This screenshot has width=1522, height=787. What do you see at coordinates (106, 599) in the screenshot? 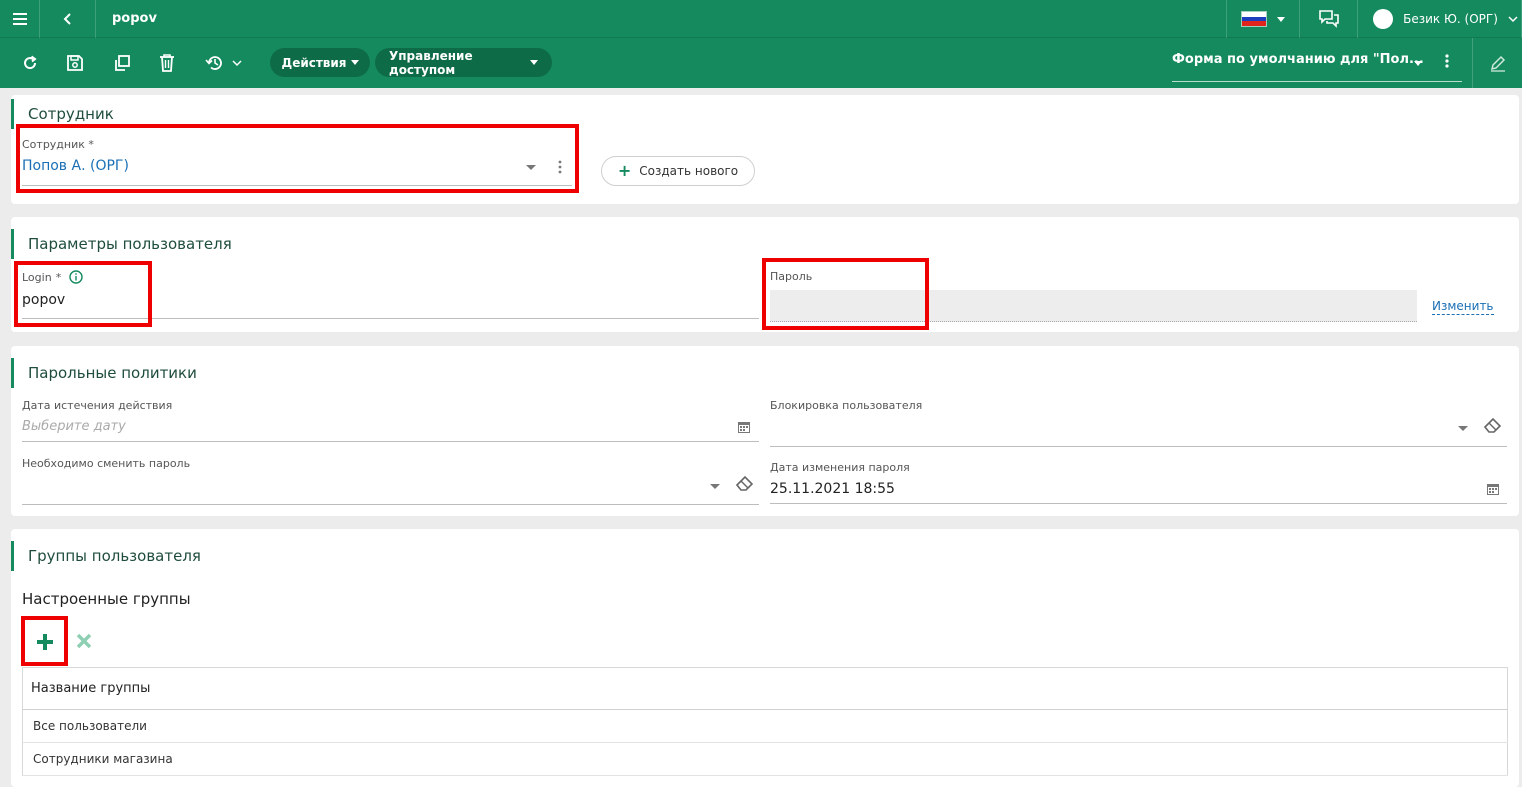
I see `configured-groups-title: Настроенные группы` at bounding box center [106, 599].